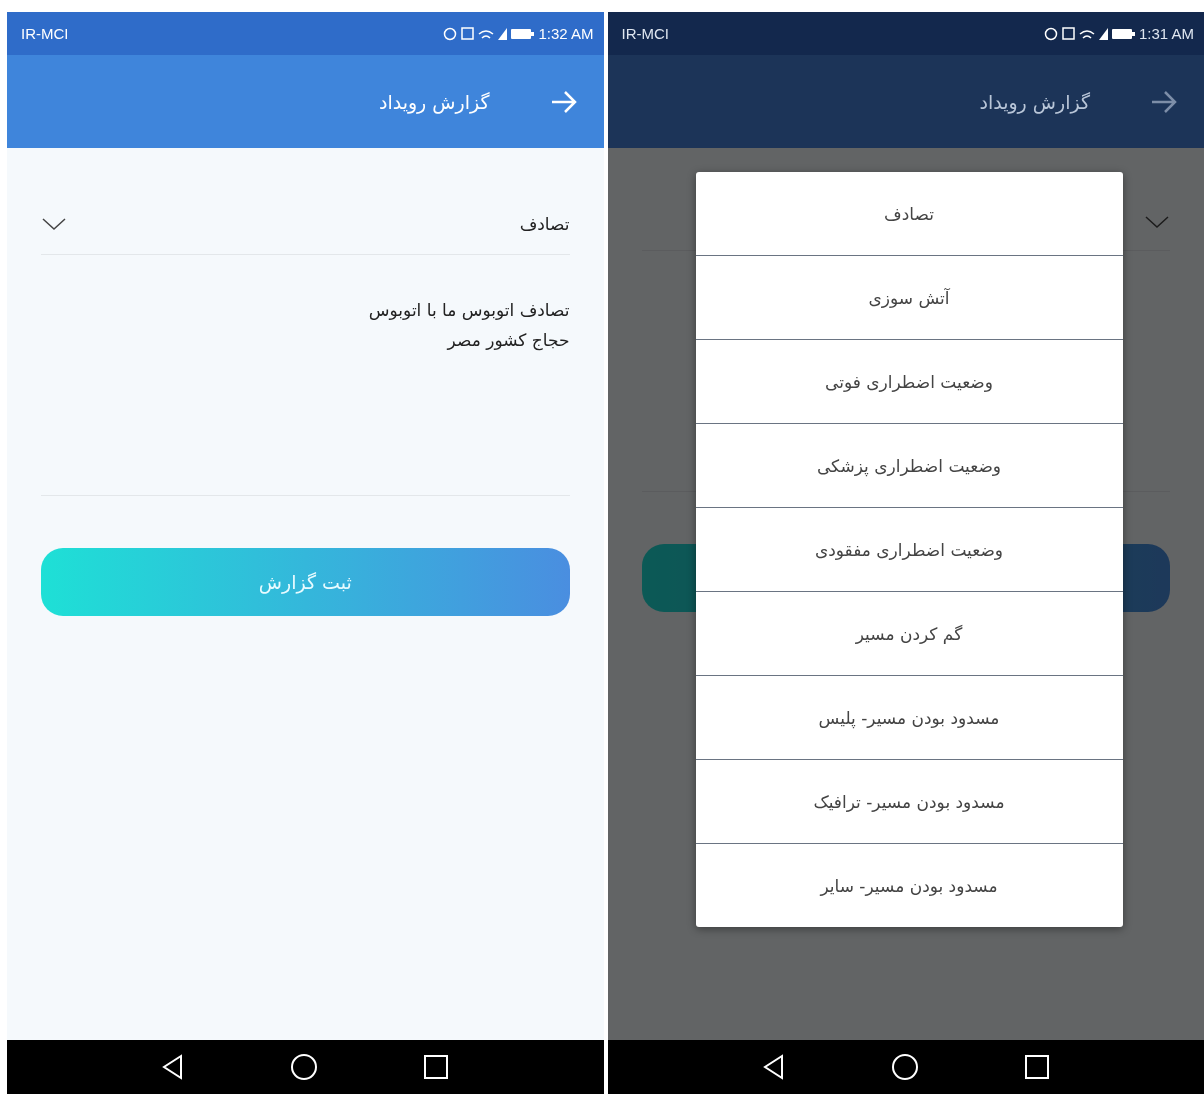 This screenshot has width=1204, height=1094. I want to click on option-item: وضعیت اضطراری مفقودی, so click(909, 550).